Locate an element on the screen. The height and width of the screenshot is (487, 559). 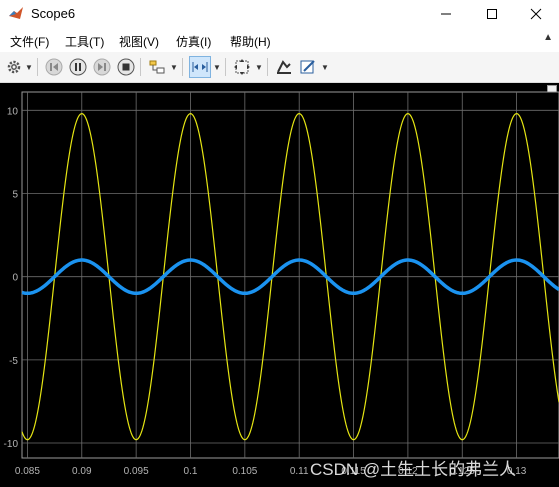
close-icon is located at coordinates (536, 14).